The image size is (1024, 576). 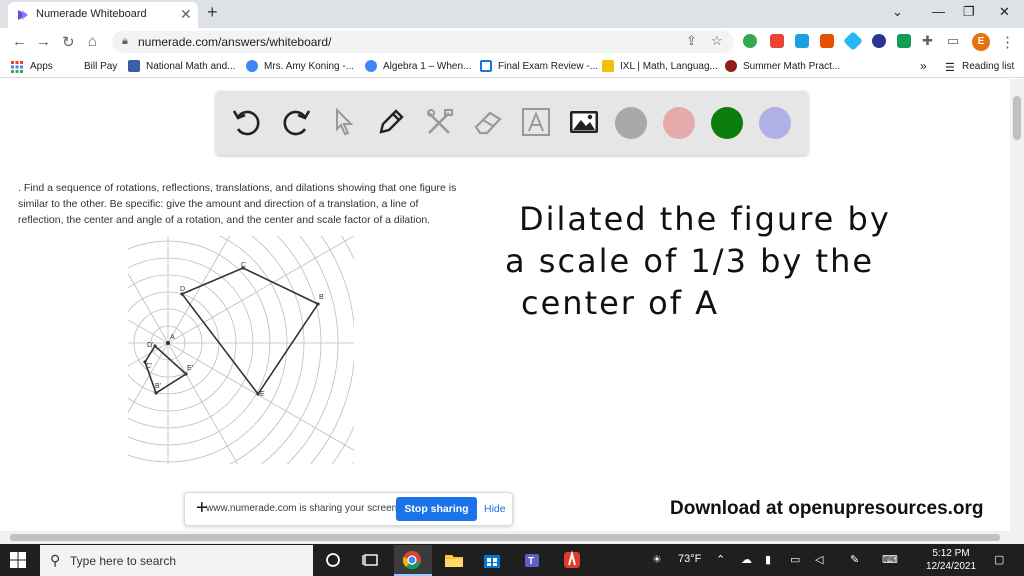 What do you see at coordinates (68, 42) in the screenshot?
I see `reload-icon: ↻` at bounding box center [68, 42].